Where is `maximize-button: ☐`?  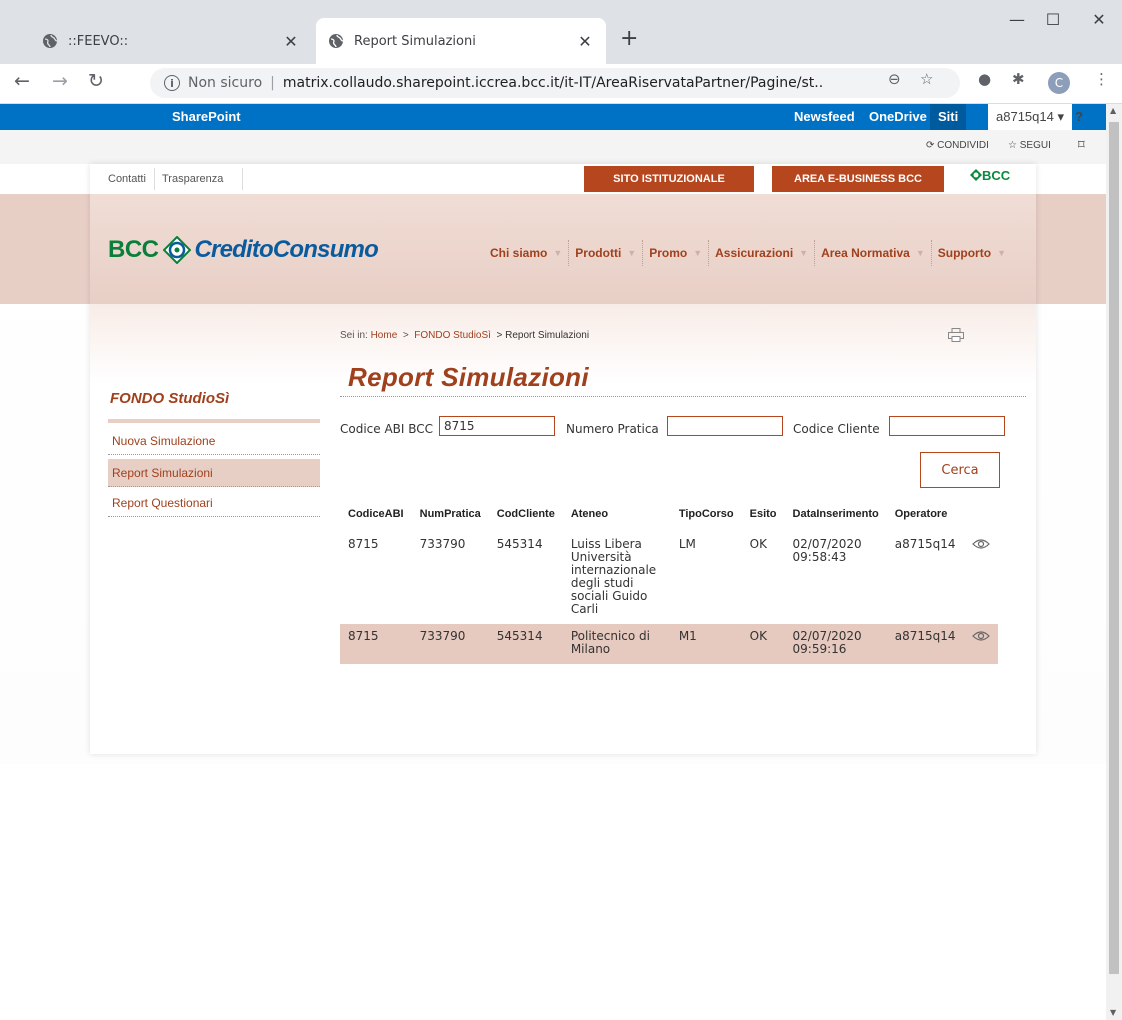
maximize-button: ☐ is located at coordinates (1053, 25).